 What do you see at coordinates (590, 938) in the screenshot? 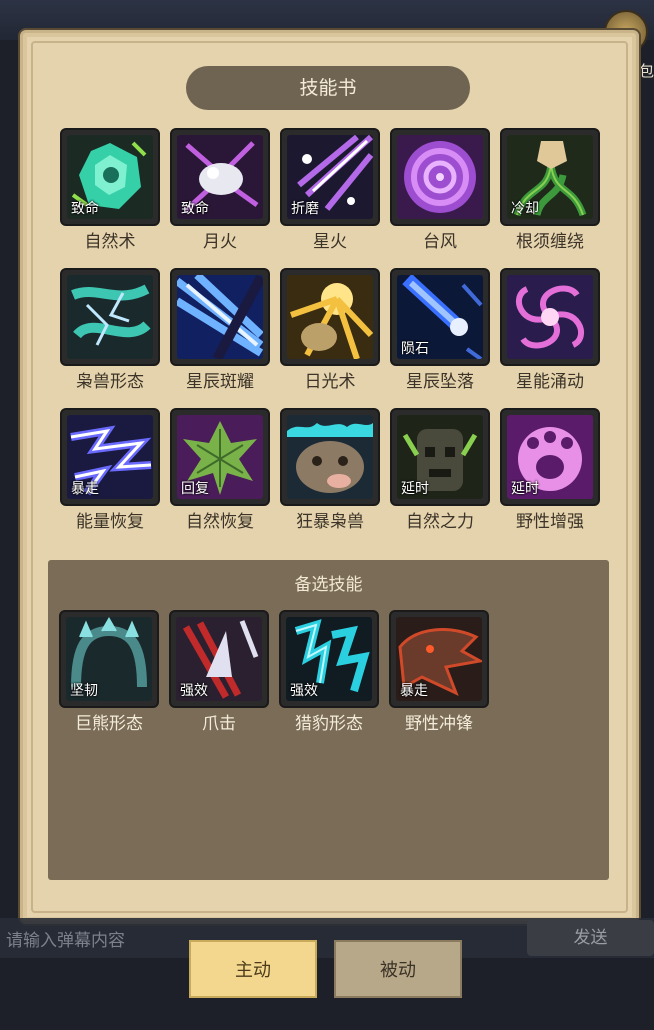
I see `send-button: 发送` at bounding box center [590, 938].